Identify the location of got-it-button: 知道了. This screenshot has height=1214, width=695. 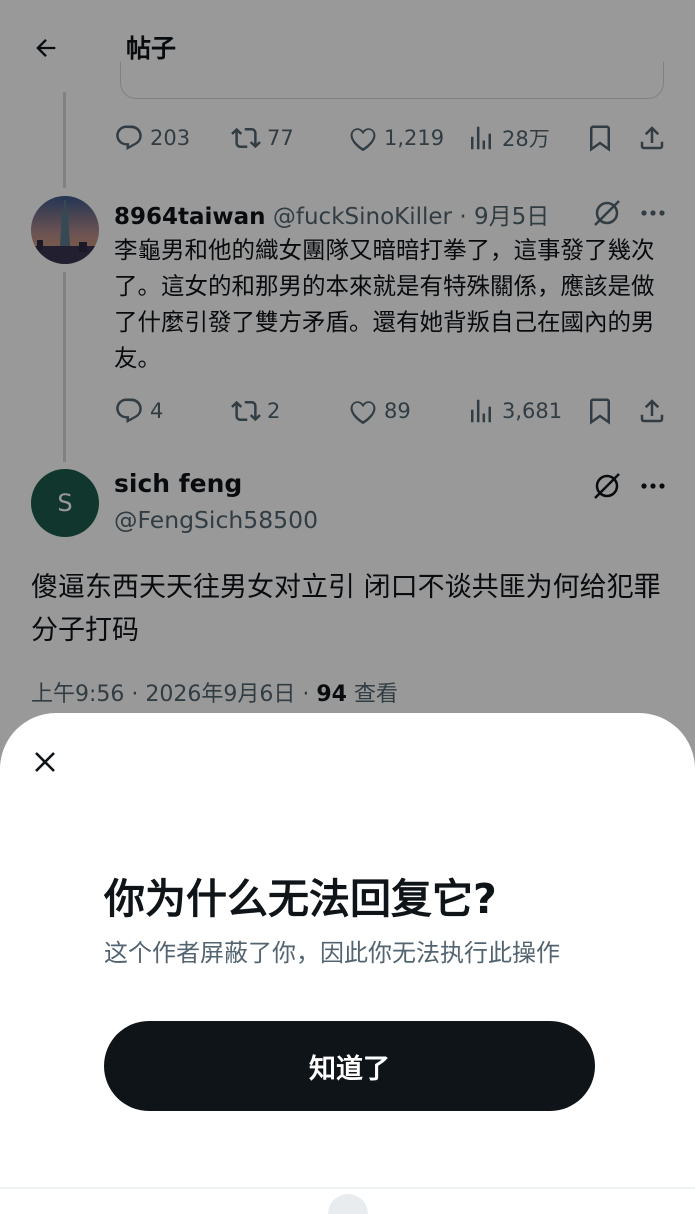
(349, 1066).